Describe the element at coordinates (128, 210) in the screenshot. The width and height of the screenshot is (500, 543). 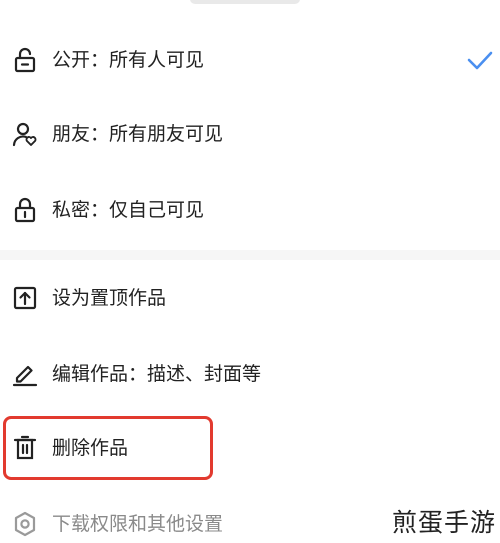
I see `visibility-option-label: 私密：仅自己可见` at that location.